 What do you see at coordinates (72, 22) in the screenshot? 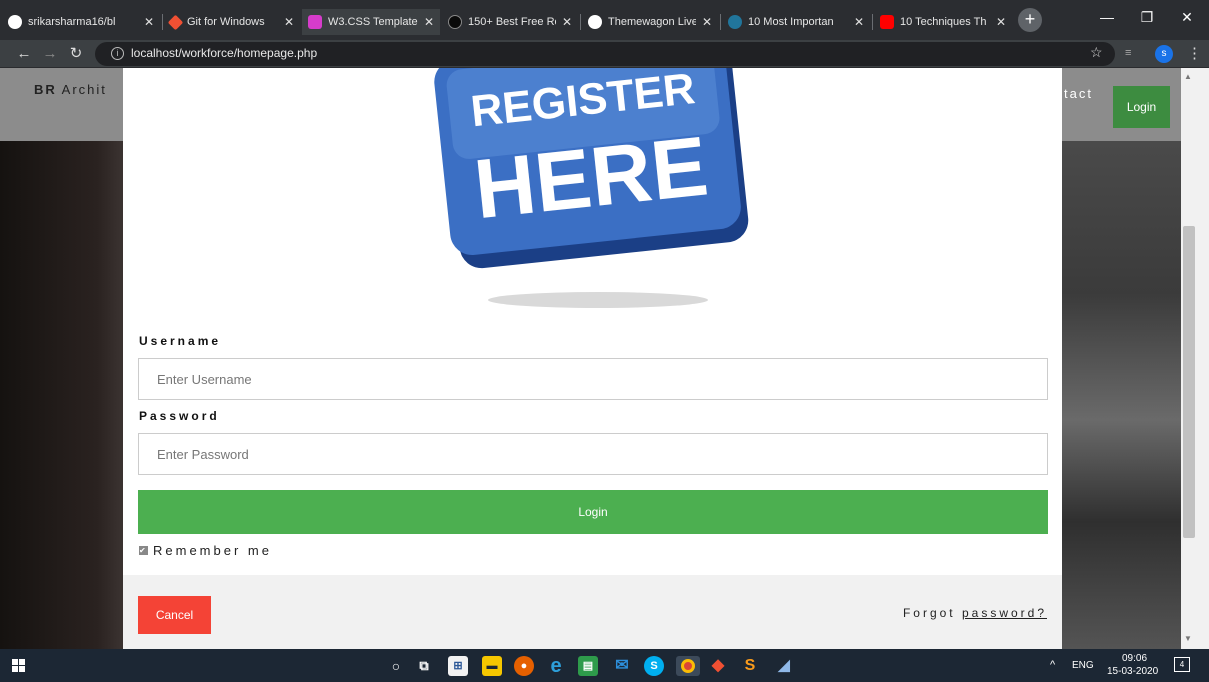
I see `tab-title: srikarsharma16/bl` at bounding box center [72, 22].